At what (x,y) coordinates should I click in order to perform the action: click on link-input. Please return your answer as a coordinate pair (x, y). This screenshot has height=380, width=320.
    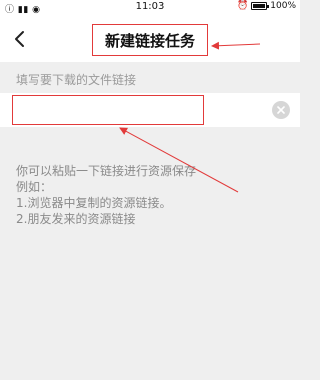
    Looking at the image, I should click on (108, 110).